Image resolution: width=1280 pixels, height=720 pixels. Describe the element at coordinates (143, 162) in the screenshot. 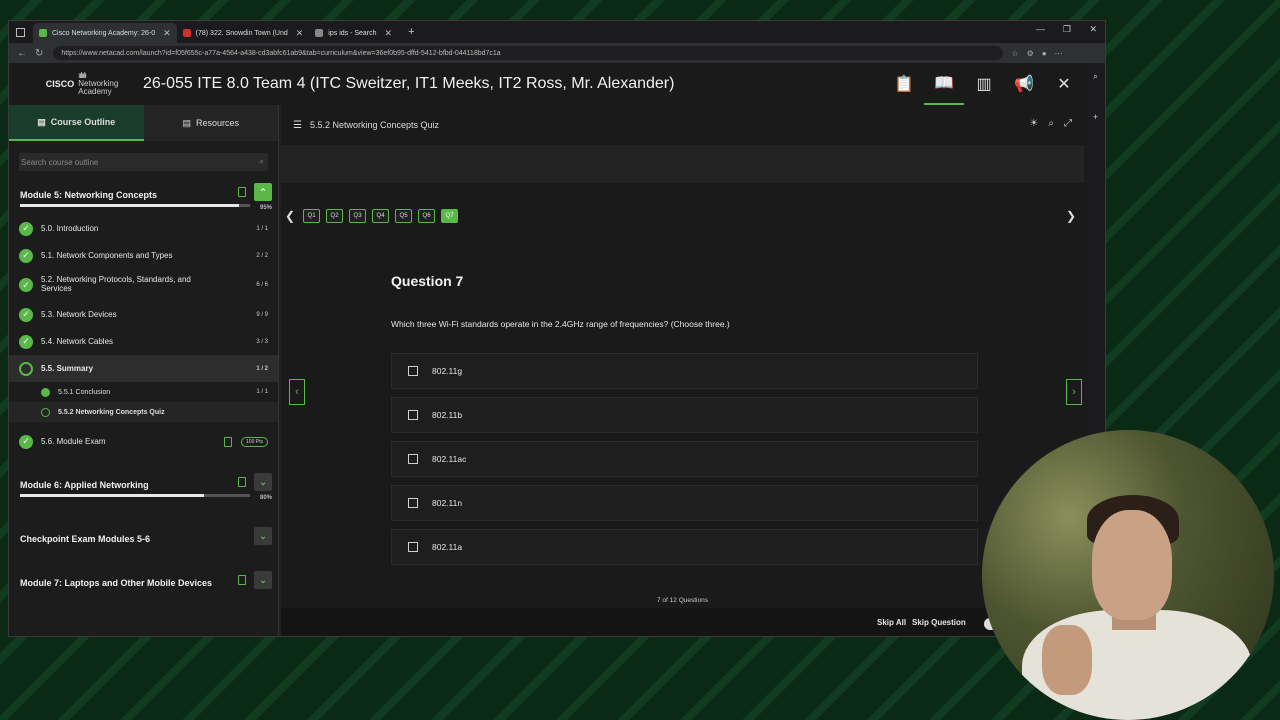

I see `outline-search-input: Search course outline ⌕` at that location.